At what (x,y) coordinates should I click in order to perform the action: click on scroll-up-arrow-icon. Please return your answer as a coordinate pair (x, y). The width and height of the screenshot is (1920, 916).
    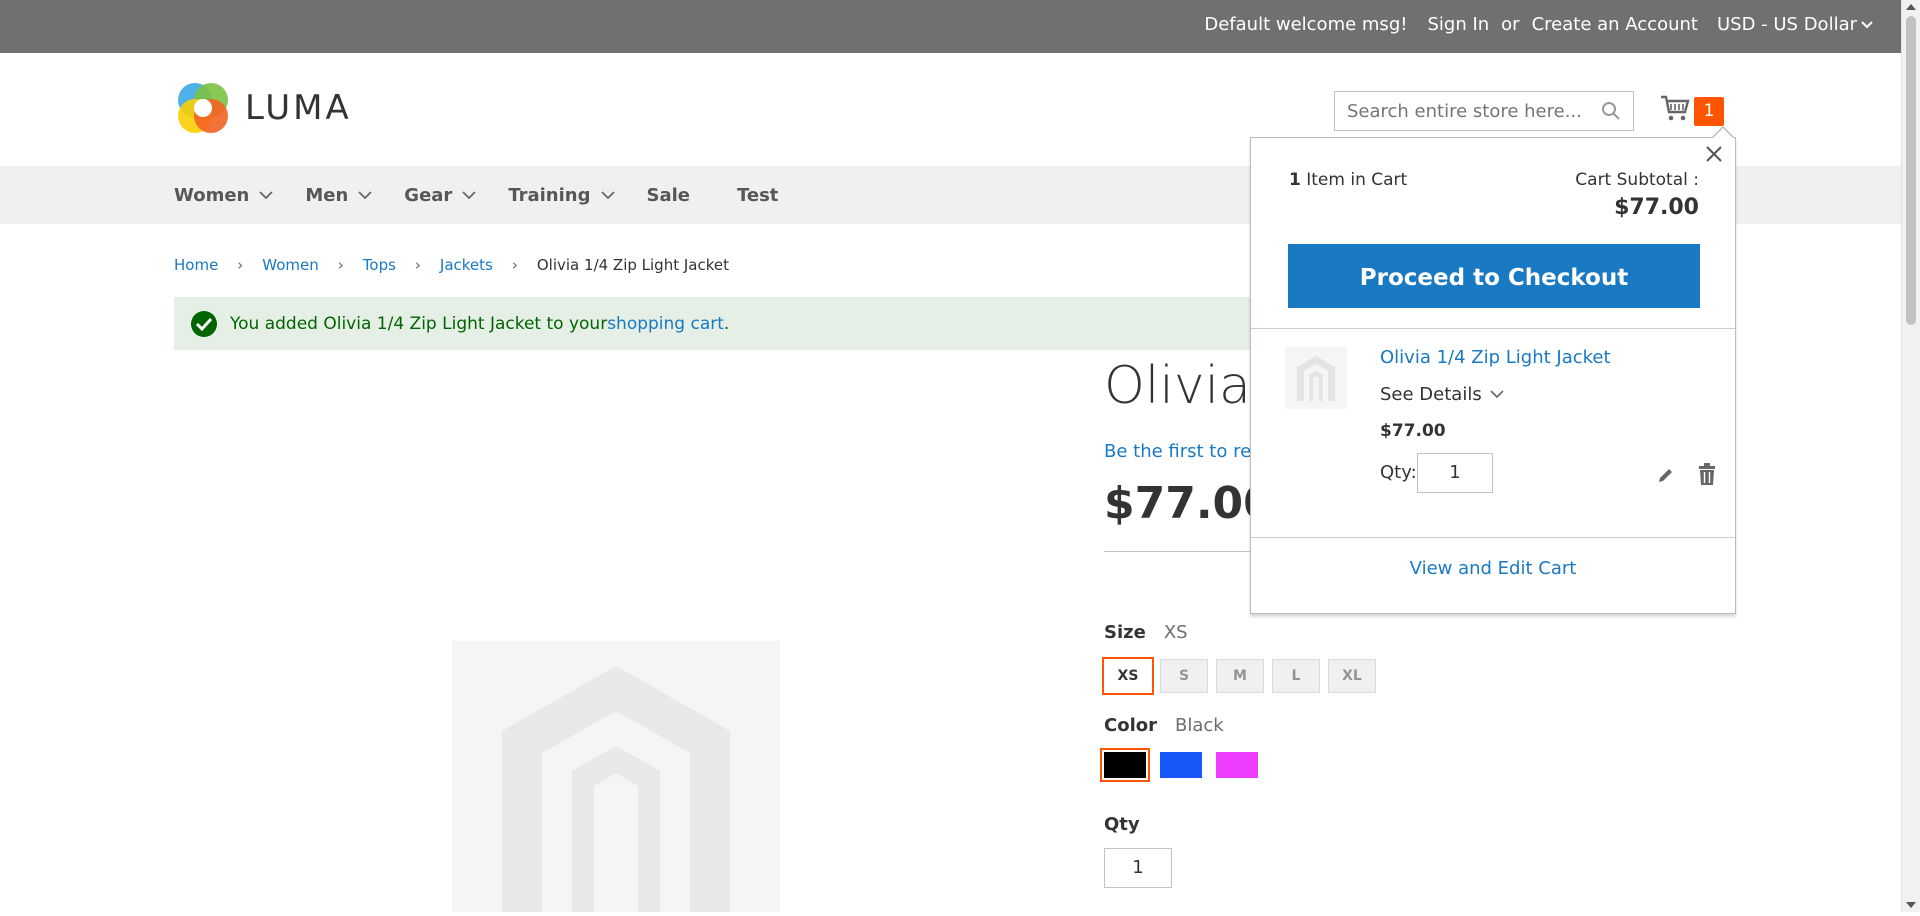
    Looking at the image, I should click on (1911, 7).